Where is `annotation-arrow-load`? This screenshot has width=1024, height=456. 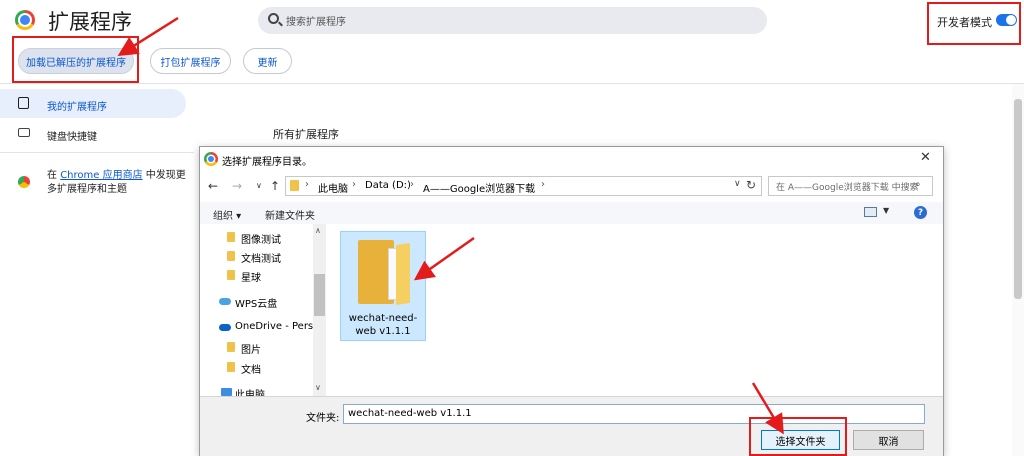 annotation-arrow-load is located at coordinates (148, 36).